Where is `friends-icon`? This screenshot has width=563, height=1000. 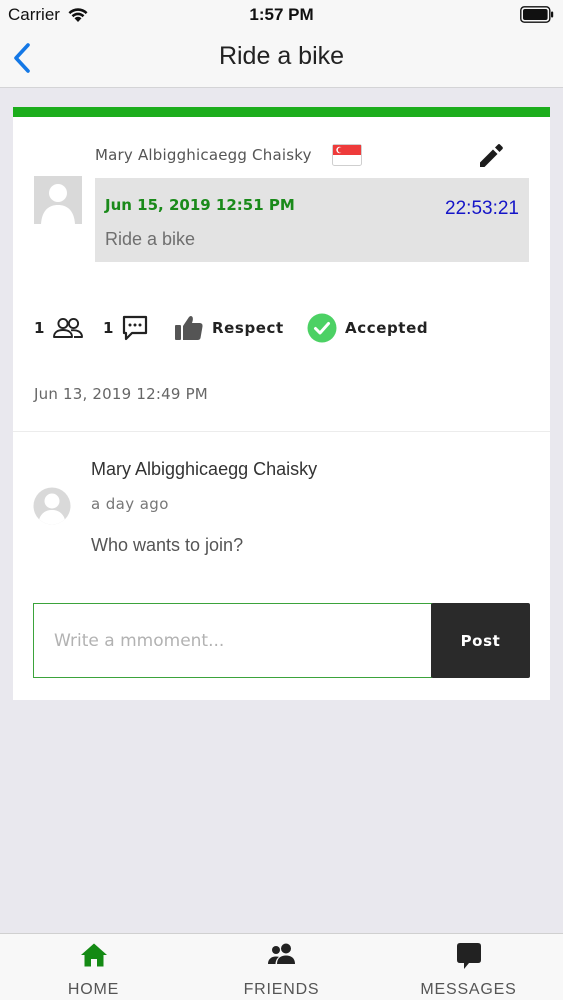 friends-icon is located at coordinates (281, 953).